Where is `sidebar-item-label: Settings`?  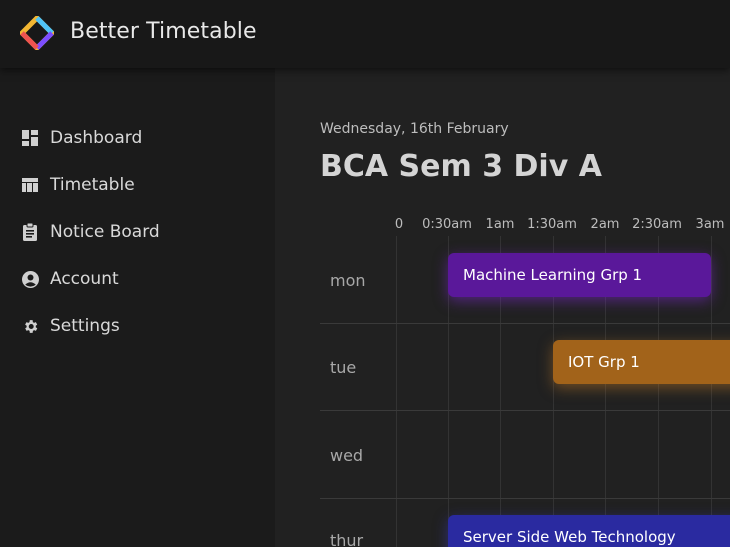
sidebar-item-label: Settings is located at coordinates (85, 326).